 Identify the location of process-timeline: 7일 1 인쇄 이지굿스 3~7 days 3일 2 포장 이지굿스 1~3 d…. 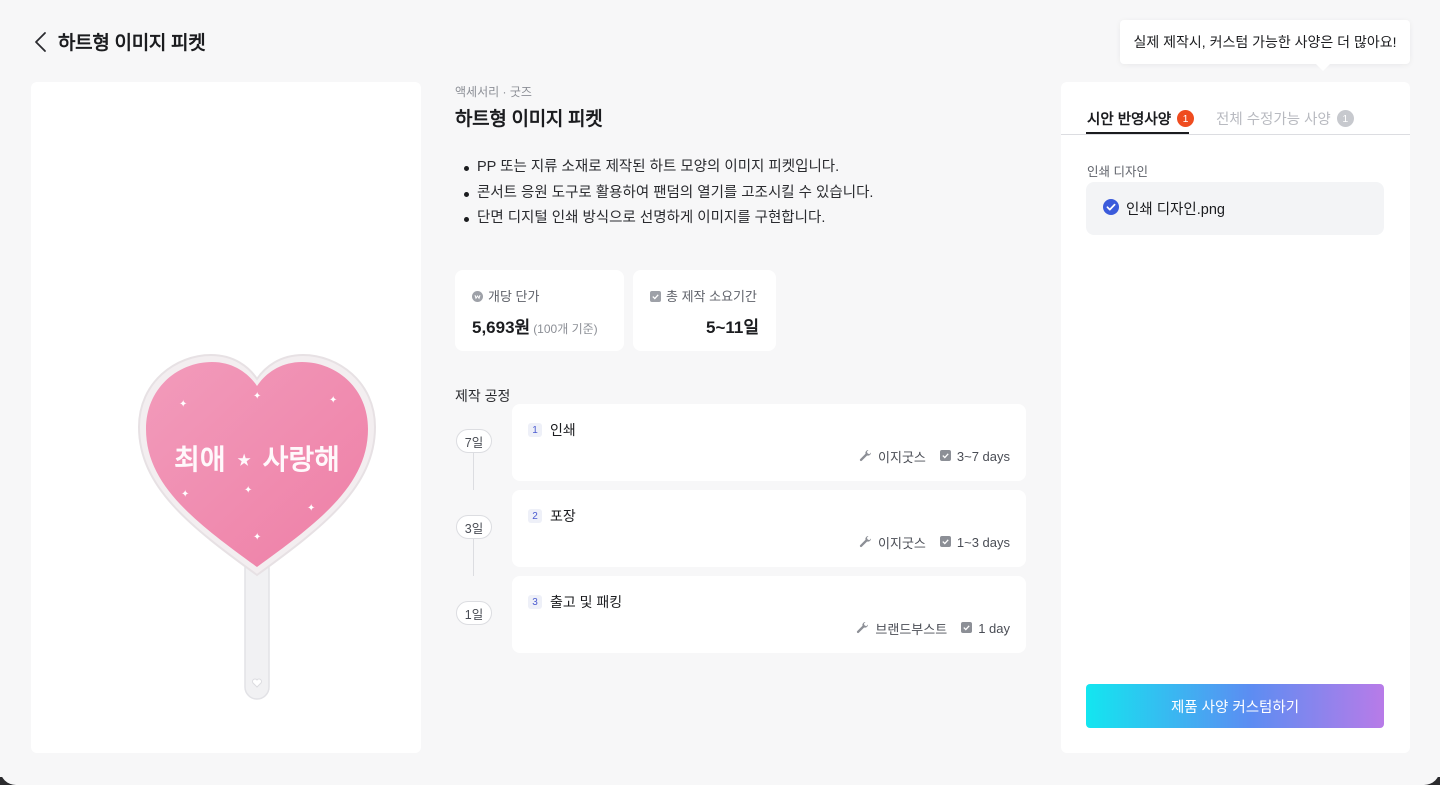
(741, 533).